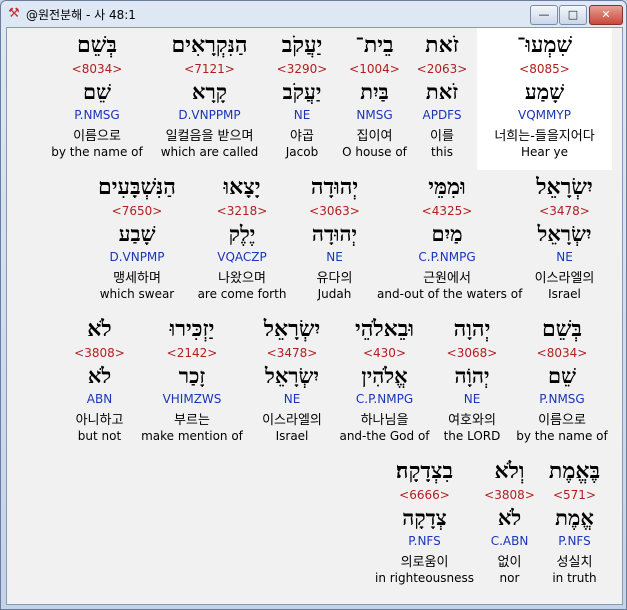  I want to click on hebrew-lemma: קָרָא, so click(209, 91).